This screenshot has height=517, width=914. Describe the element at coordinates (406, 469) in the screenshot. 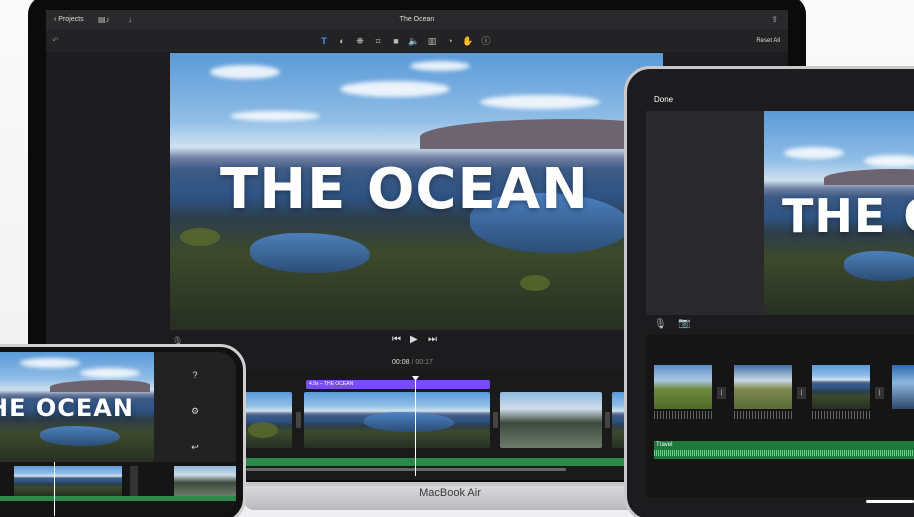

I see `timeline-scrollbar` at that location.